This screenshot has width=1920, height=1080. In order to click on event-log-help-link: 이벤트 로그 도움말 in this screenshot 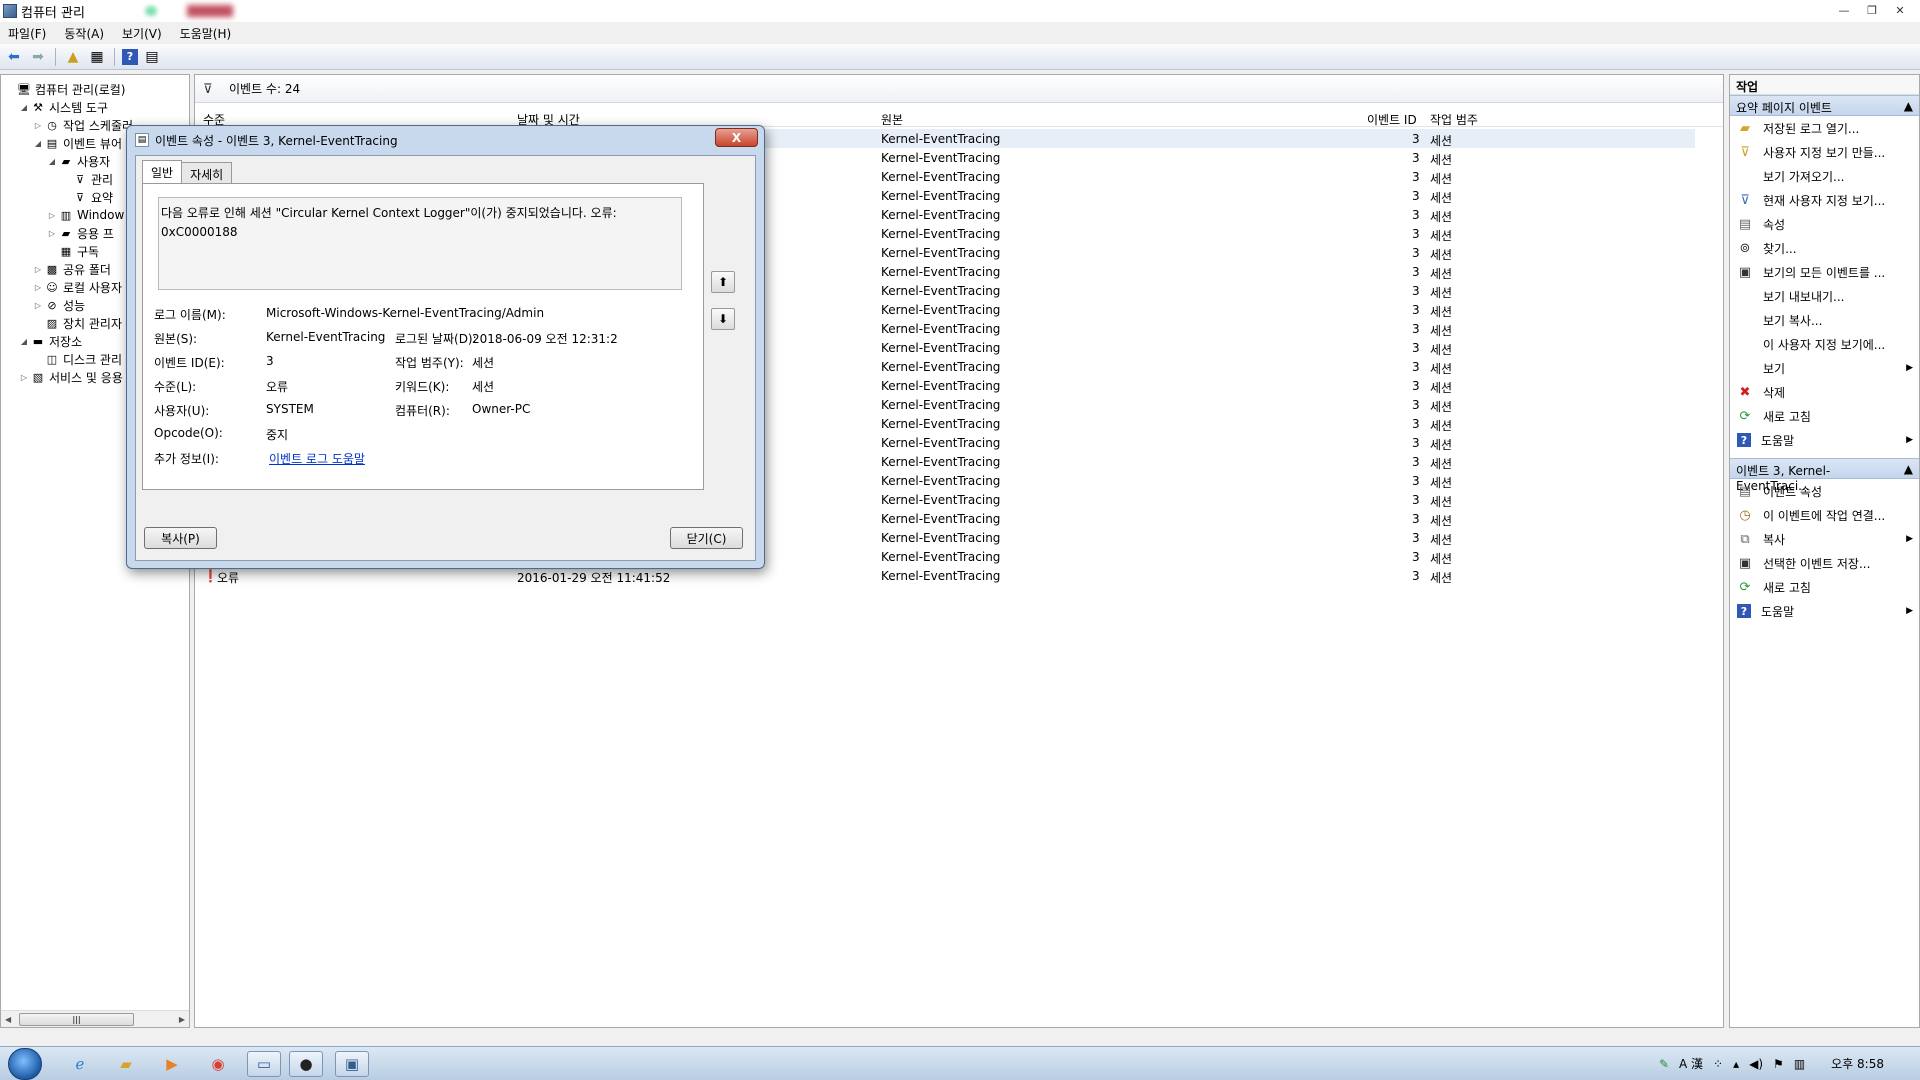, I will do `click(317, 458)`.